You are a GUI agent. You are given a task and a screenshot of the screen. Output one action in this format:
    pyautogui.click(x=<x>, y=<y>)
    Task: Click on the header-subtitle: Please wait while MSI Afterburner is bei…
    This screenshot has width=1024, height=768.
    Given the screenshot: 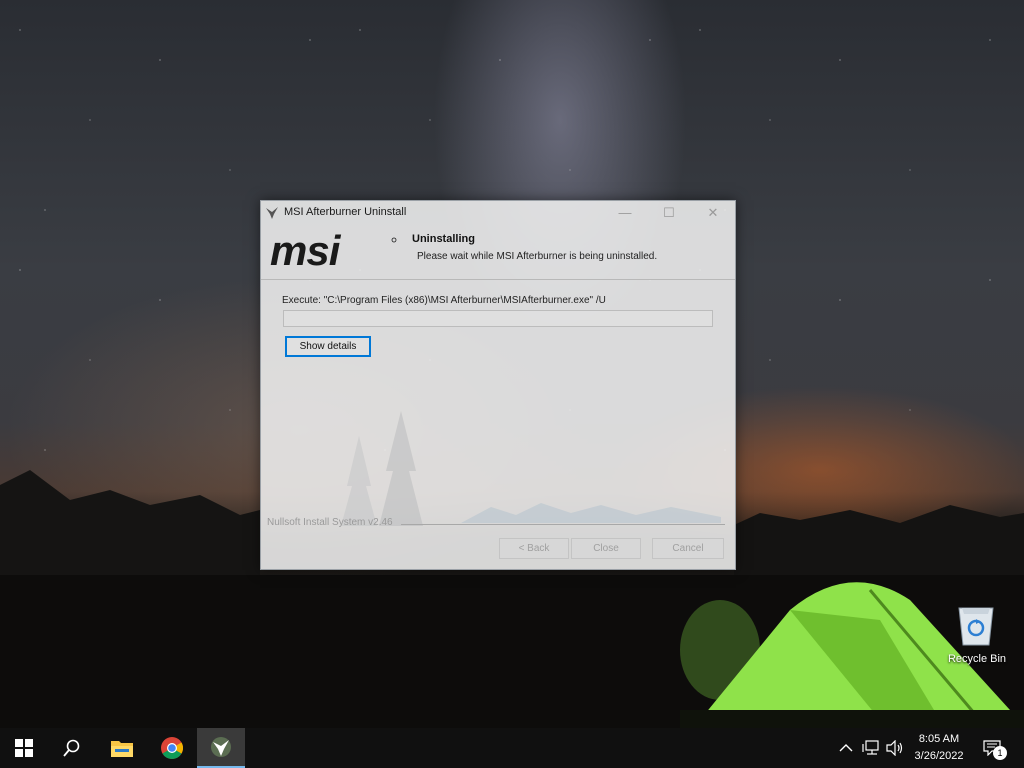 What is the action you would take?
    pyautogui.click(x=537, y=256)
    